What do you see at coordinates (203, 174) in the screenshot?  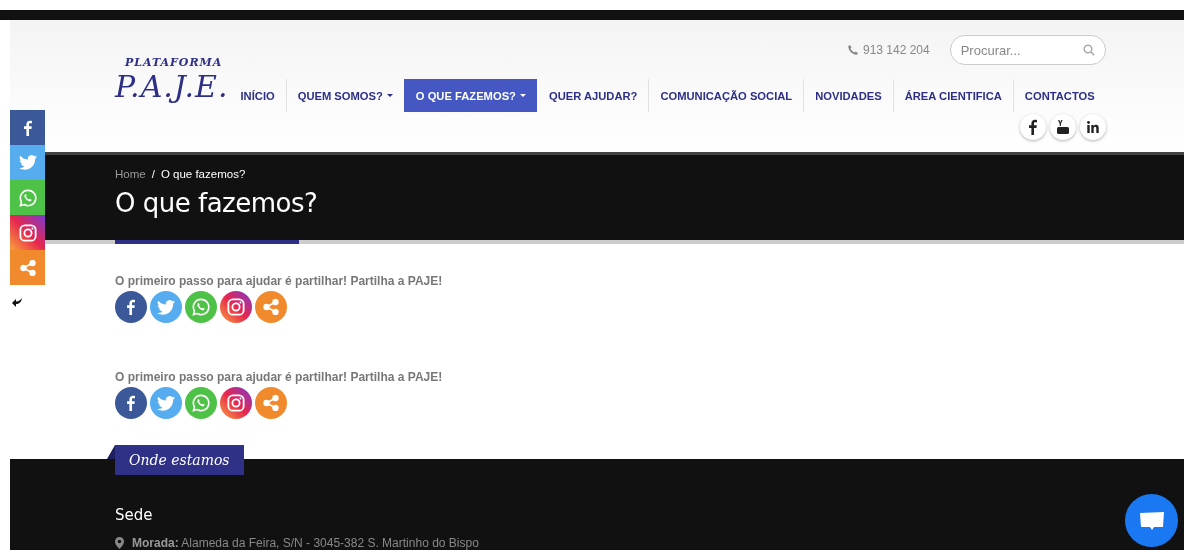 I see `breadcrumb-current: O que fazemos?` at bounding box center [203, 174].